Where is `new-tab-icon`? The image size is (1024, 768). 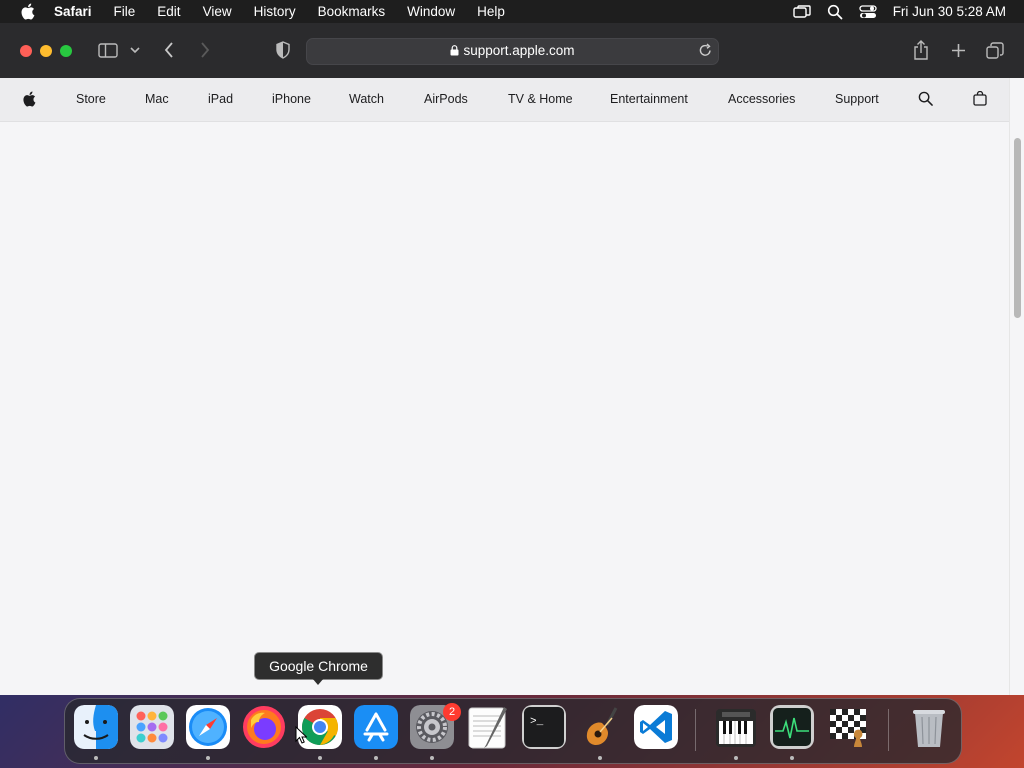 new-tab-icon is located at coordinates (958, 50).